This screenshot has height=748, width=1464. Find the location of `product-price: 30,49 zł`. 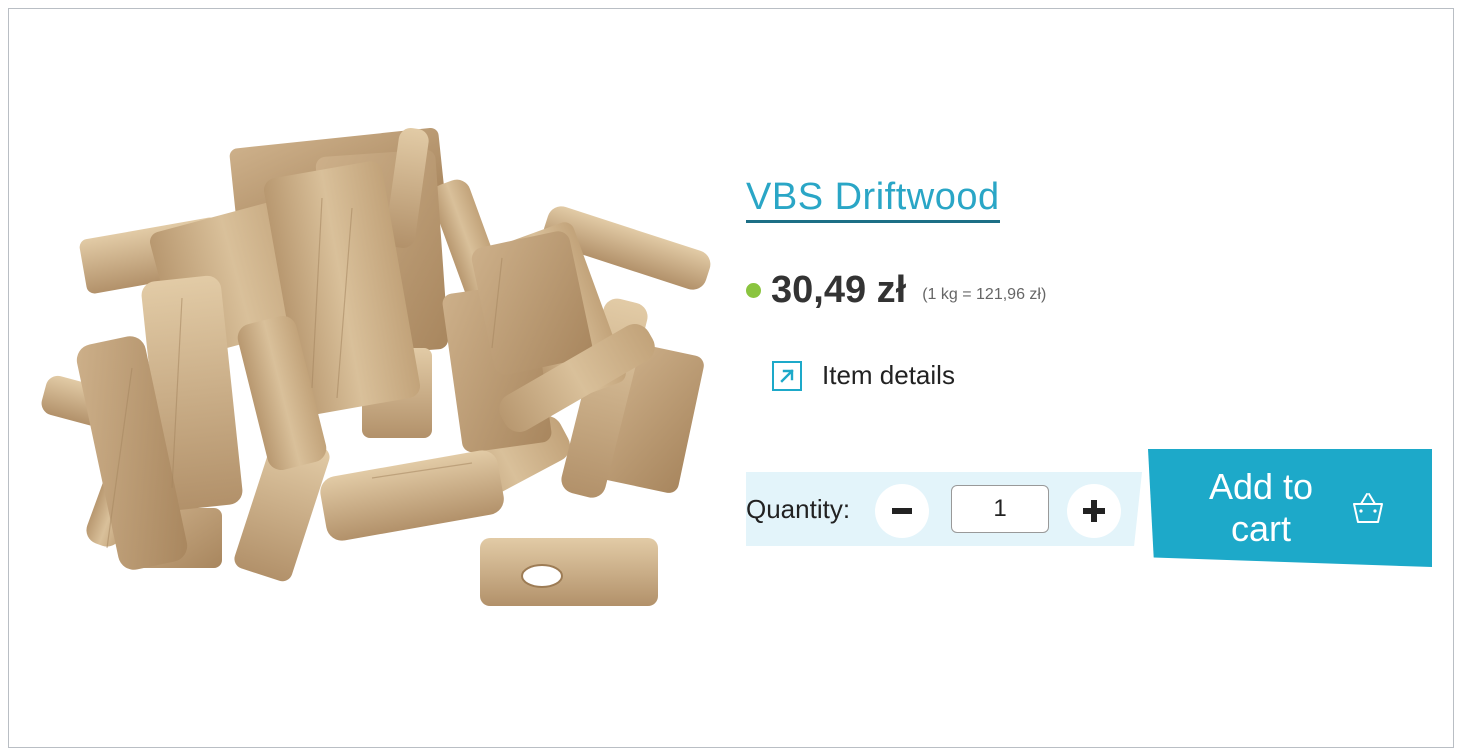

product-price: 30,49 zł is located at coordinates (839, 289).